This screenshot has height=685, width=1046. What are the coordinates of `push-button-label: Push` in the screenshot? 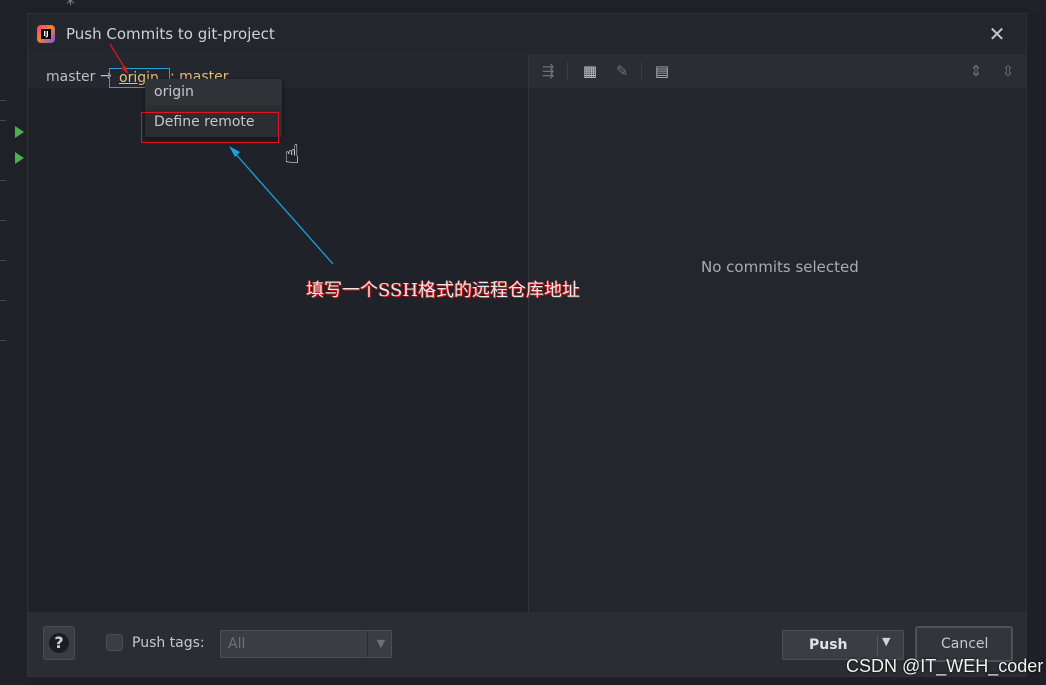 It's located at (828, 645).